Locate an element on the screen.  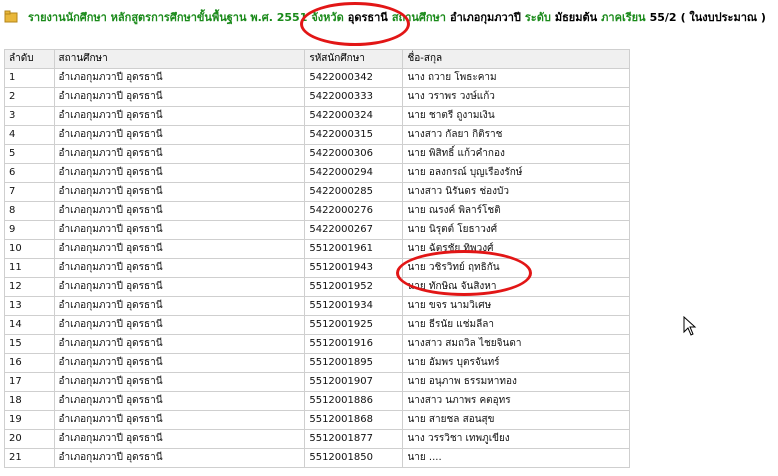
cell-student-id: 5422000342 is located at coordinates (354, 78).